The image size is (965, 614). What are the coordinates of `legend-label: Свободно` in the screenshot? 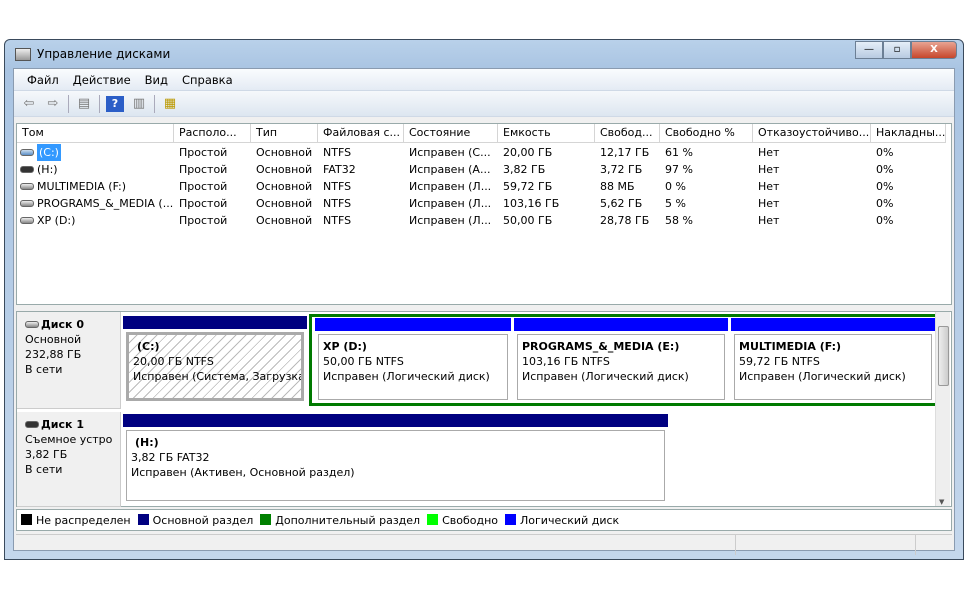 It's located at (470, 520).